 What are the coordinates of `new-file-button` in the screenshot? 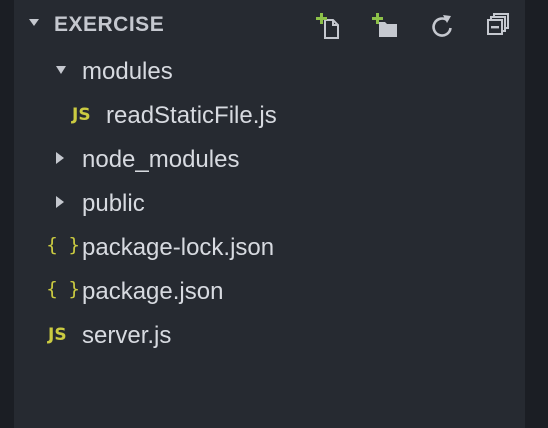 It's located at (330, 26).